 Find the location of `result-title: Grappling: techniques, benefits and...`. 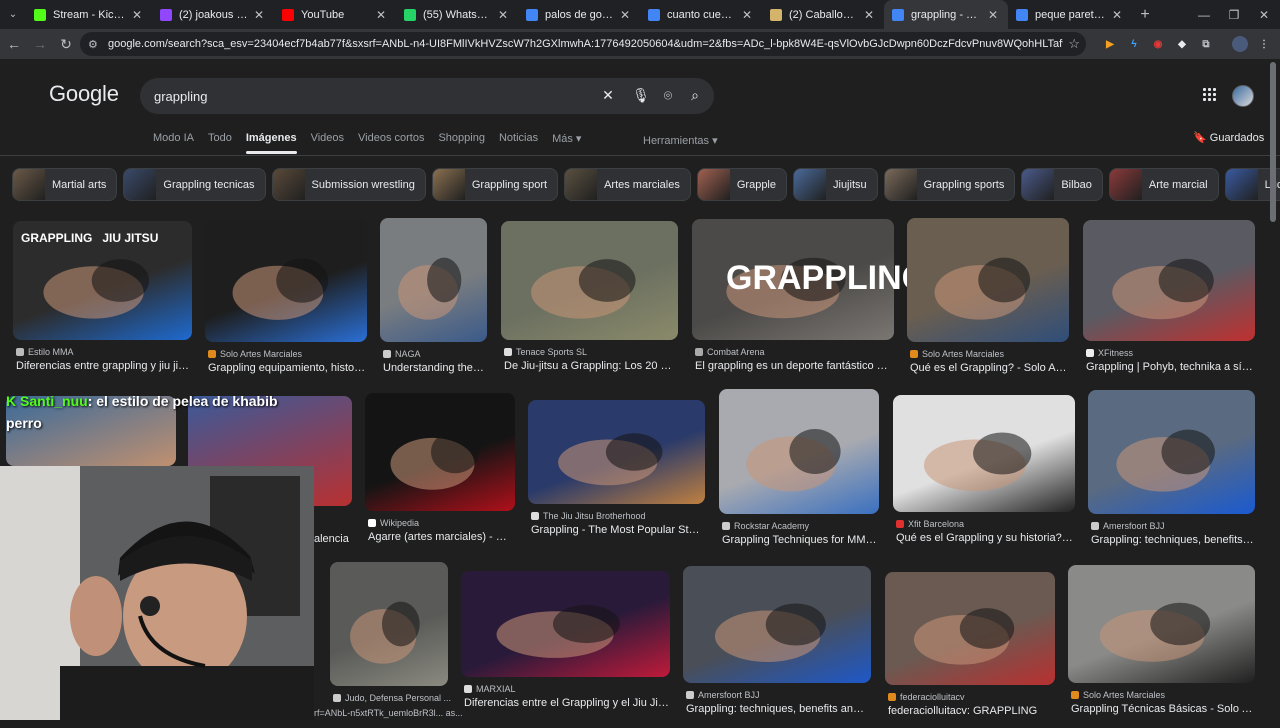

result-title: Grappling: techniques, benefits and... is located at coordinates (1172, 540).